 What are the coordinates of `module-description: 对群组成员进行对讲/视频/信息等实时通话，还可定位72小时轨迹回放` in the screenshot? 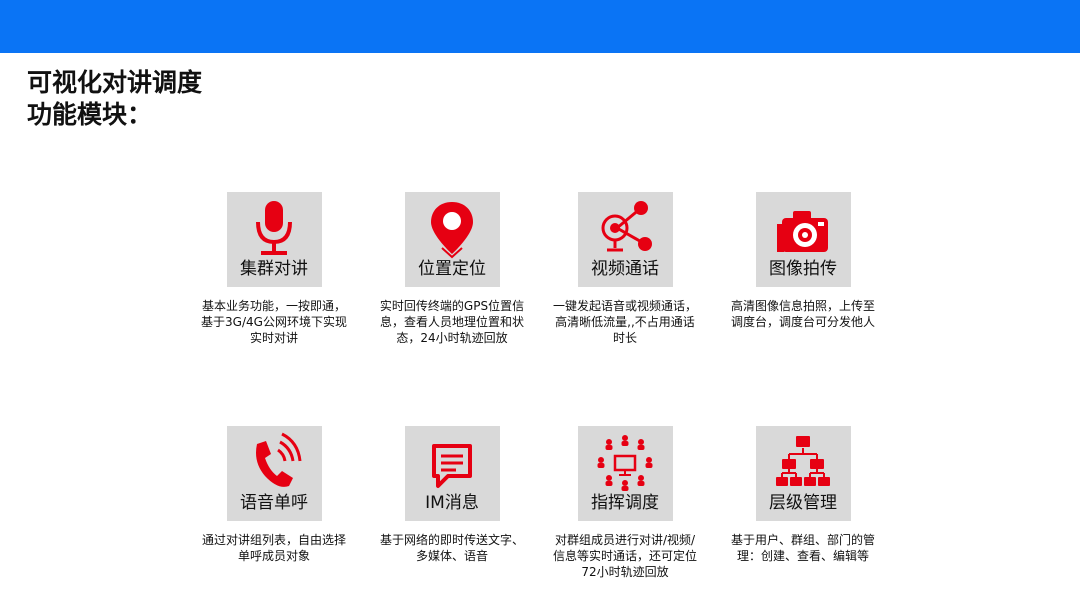 It's located at (624, 556).